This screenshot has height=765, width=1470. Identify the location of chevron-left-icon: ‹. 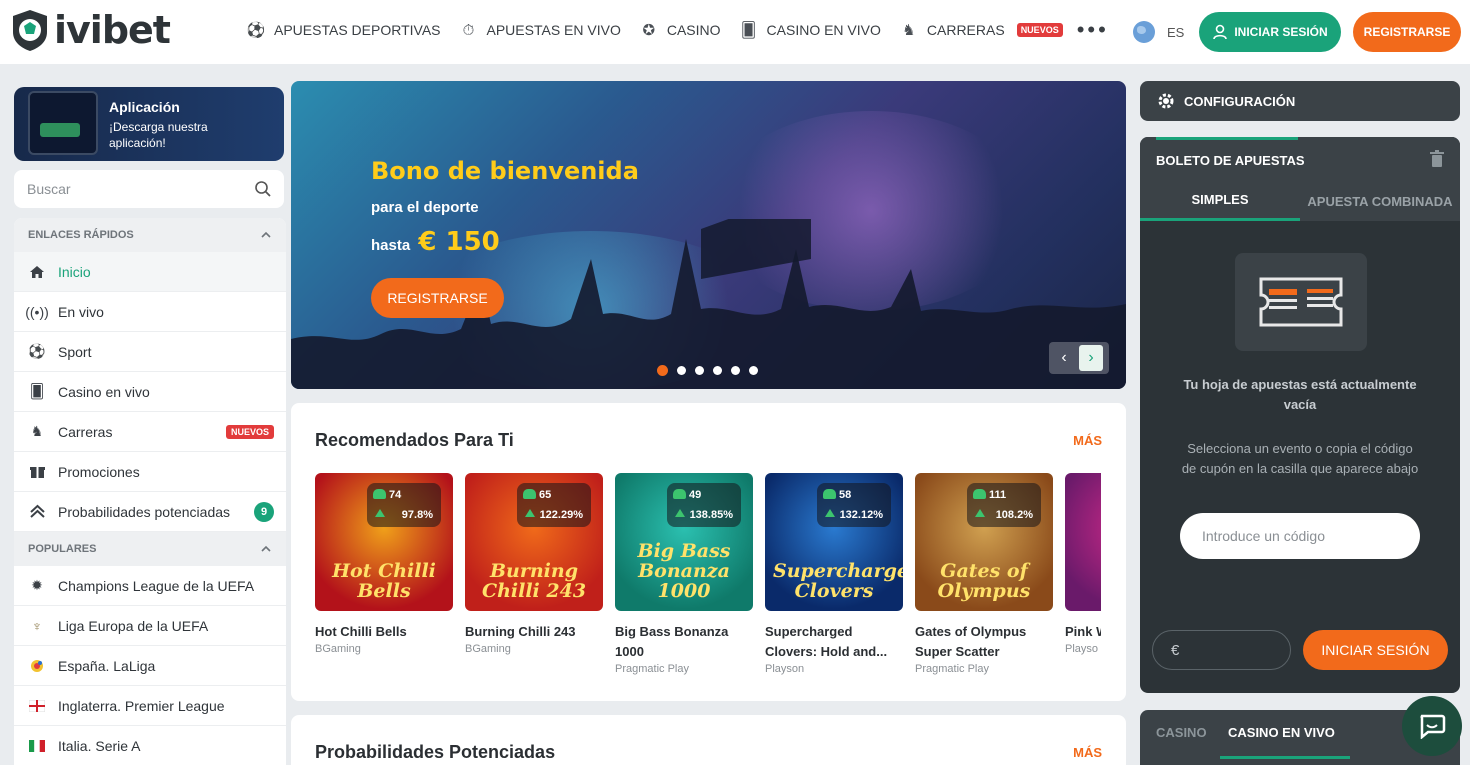
(1064, 358).